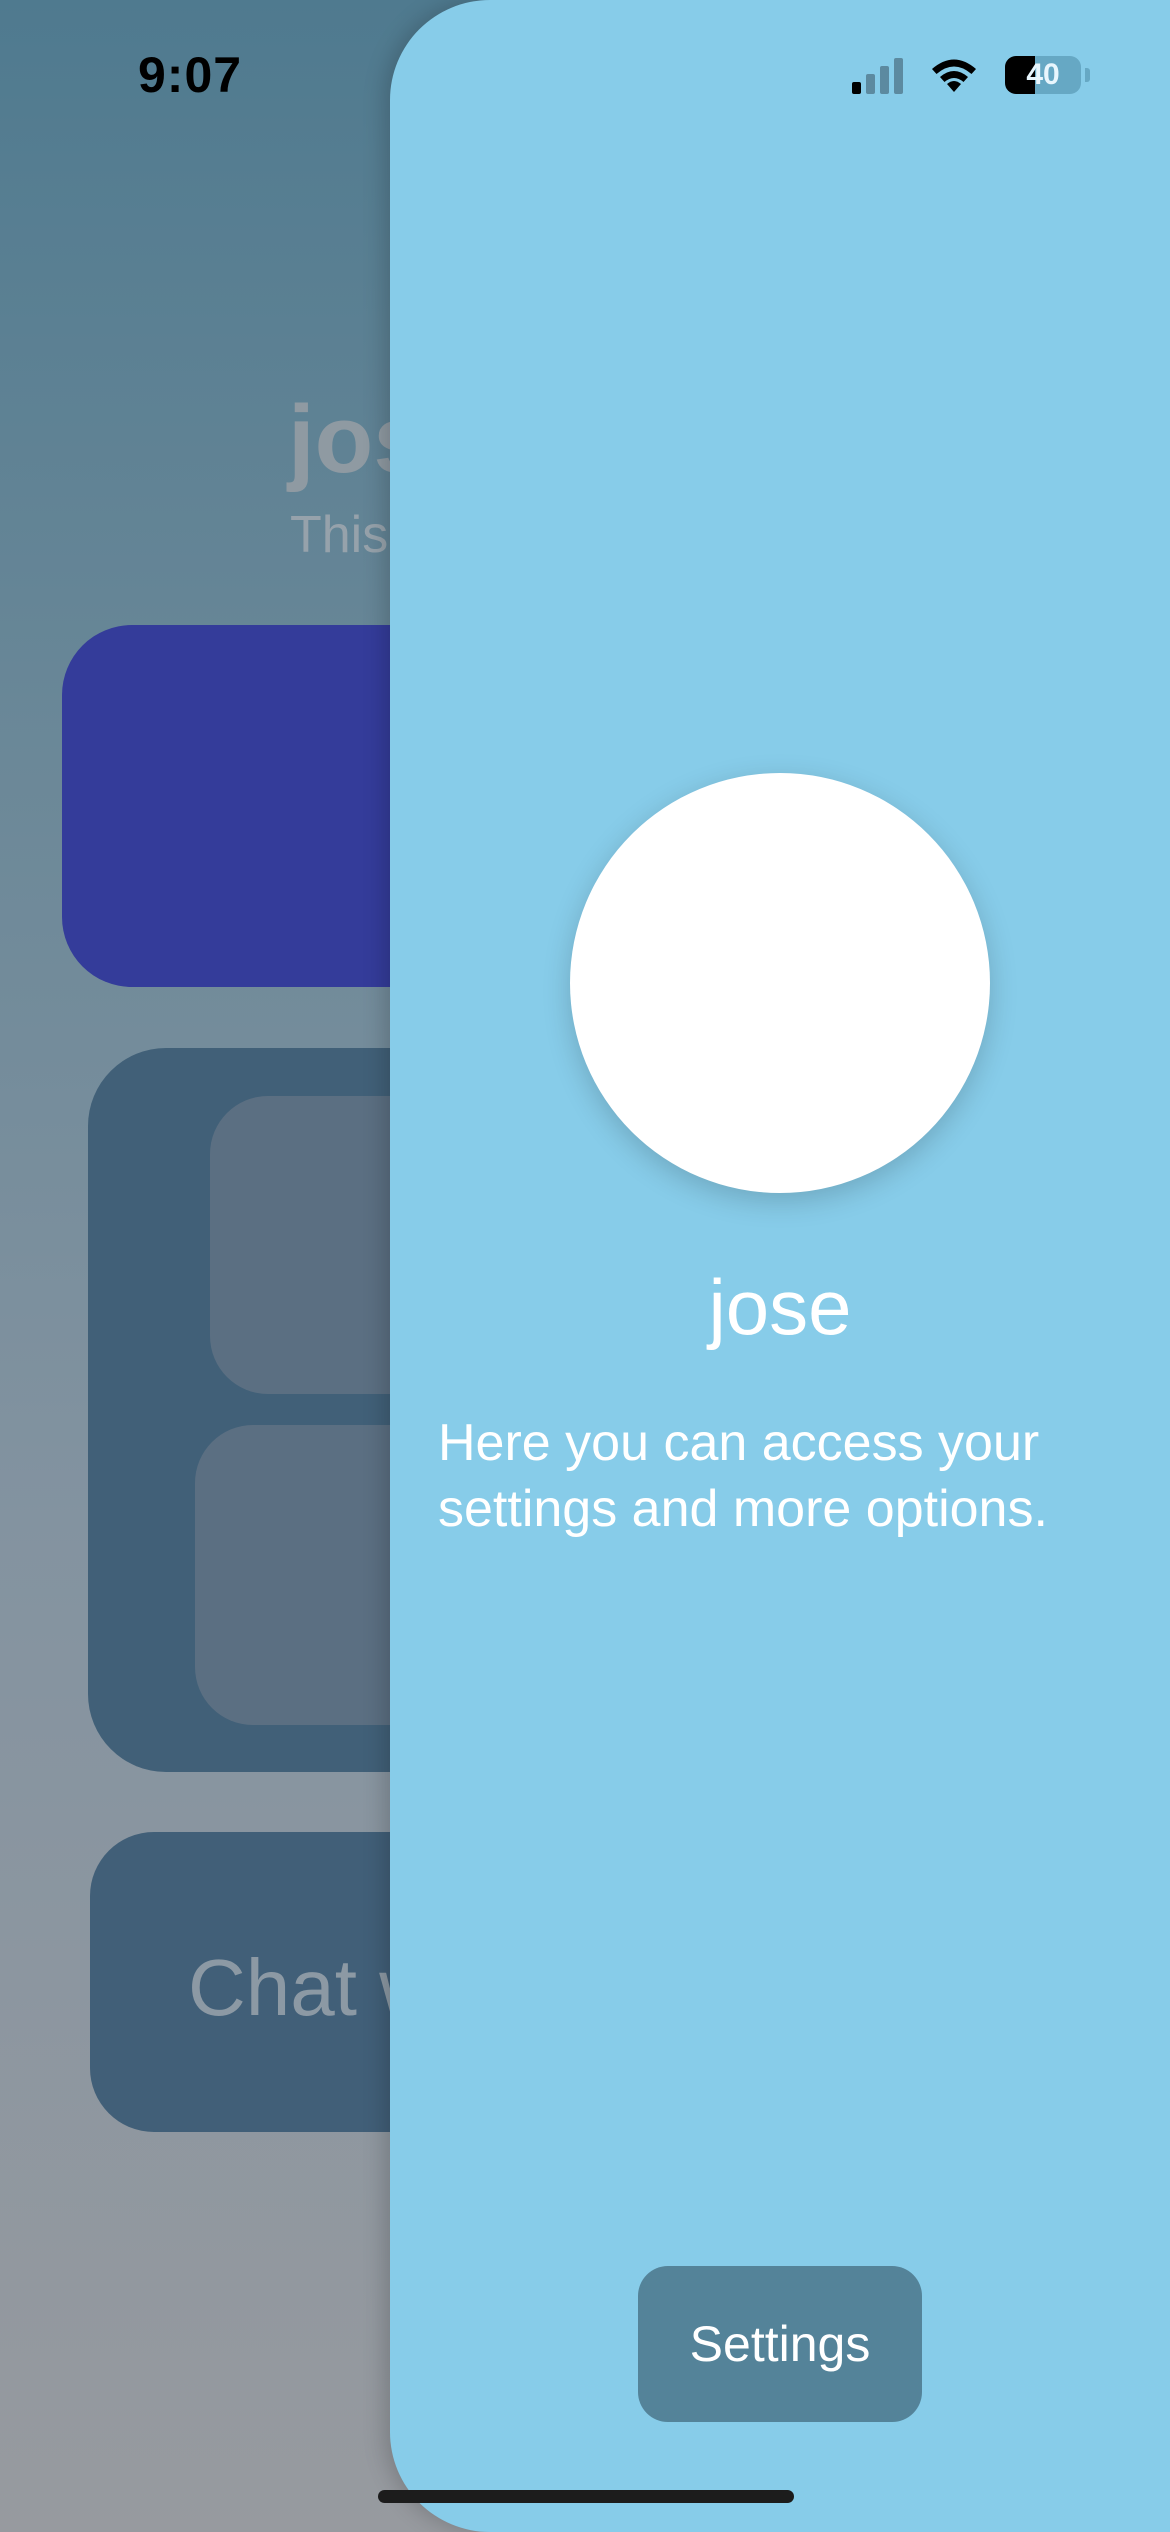 The height and width of the screenshot is (2532, 1170). I want to click on avatar, so click(780, 983).